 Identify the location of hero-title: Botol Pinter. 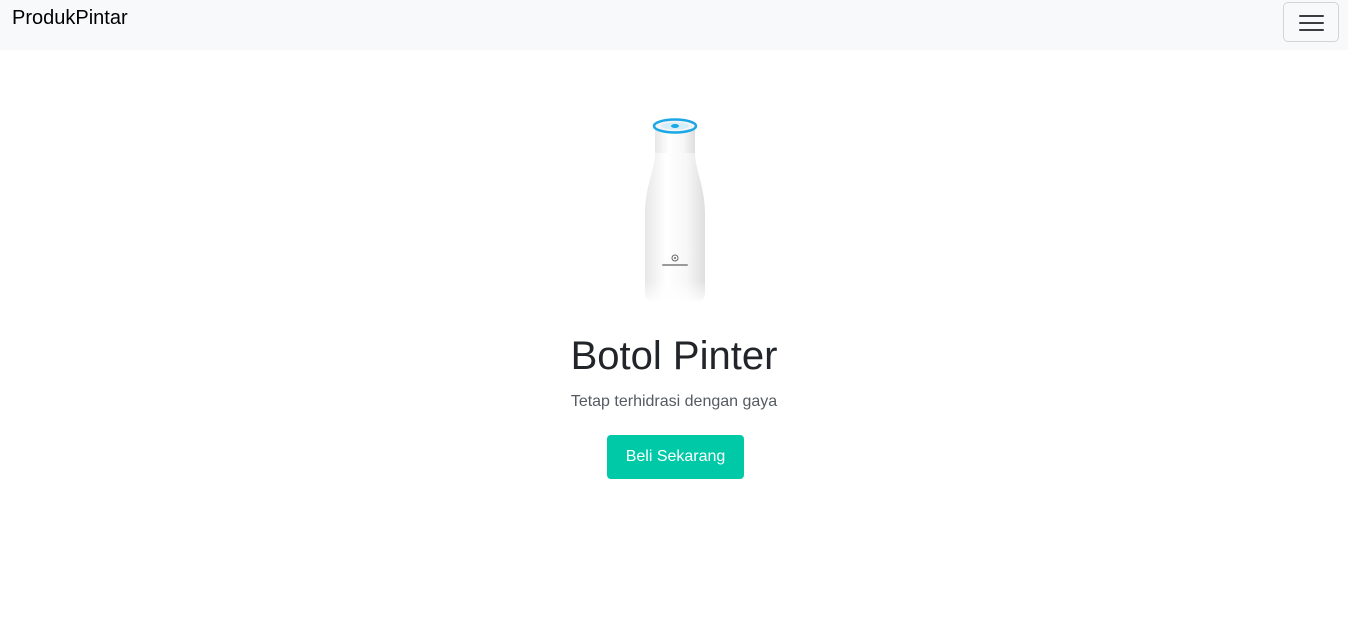
(674, 356).